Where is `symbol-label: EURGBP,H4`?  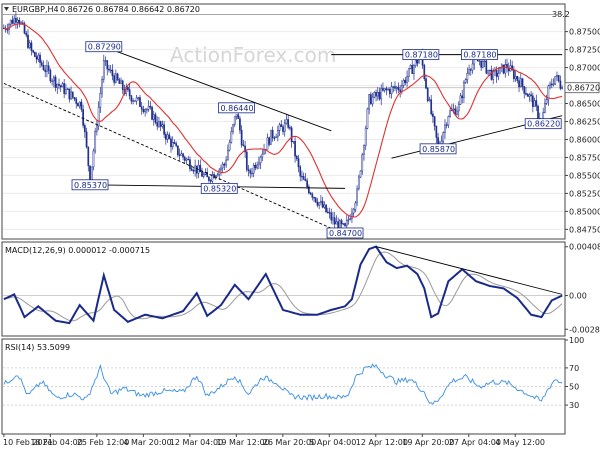 symbol-label: EURGBP,H4 is located at coordinates (35, 9).